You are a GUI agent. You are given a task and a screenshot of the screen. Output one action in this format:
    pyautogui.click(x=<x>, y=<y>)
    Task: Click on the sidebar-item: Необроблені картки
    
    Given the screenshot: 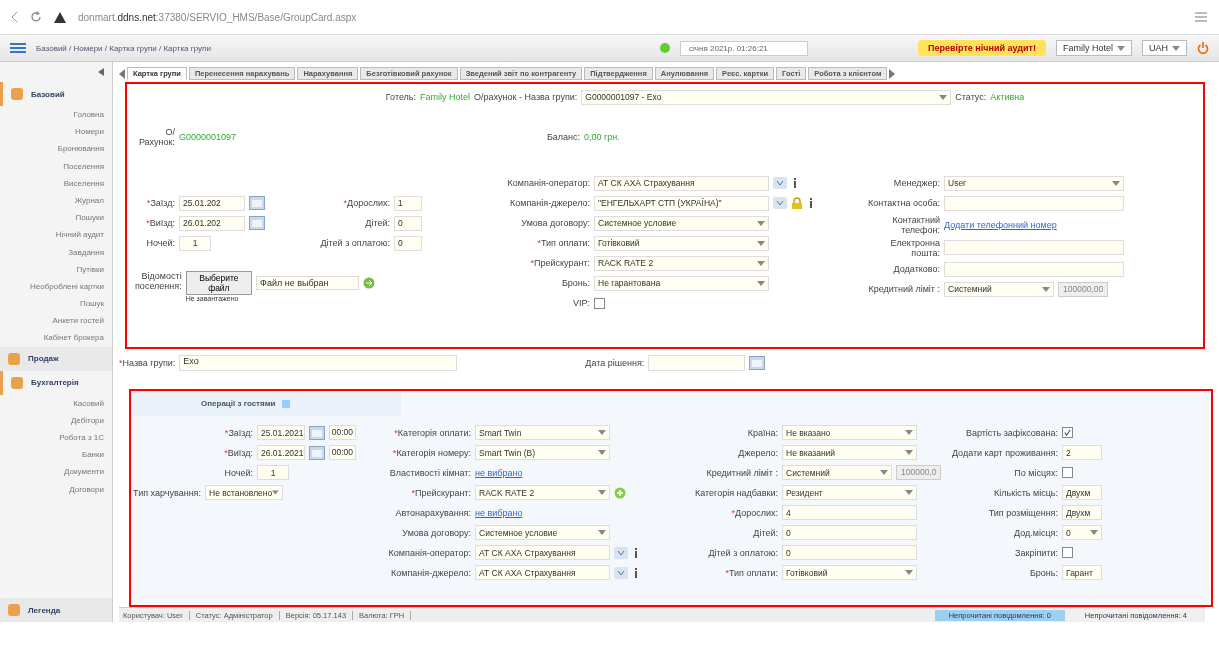 What is the action you would take?
    pyautogui.click(x=56, y=286)
    